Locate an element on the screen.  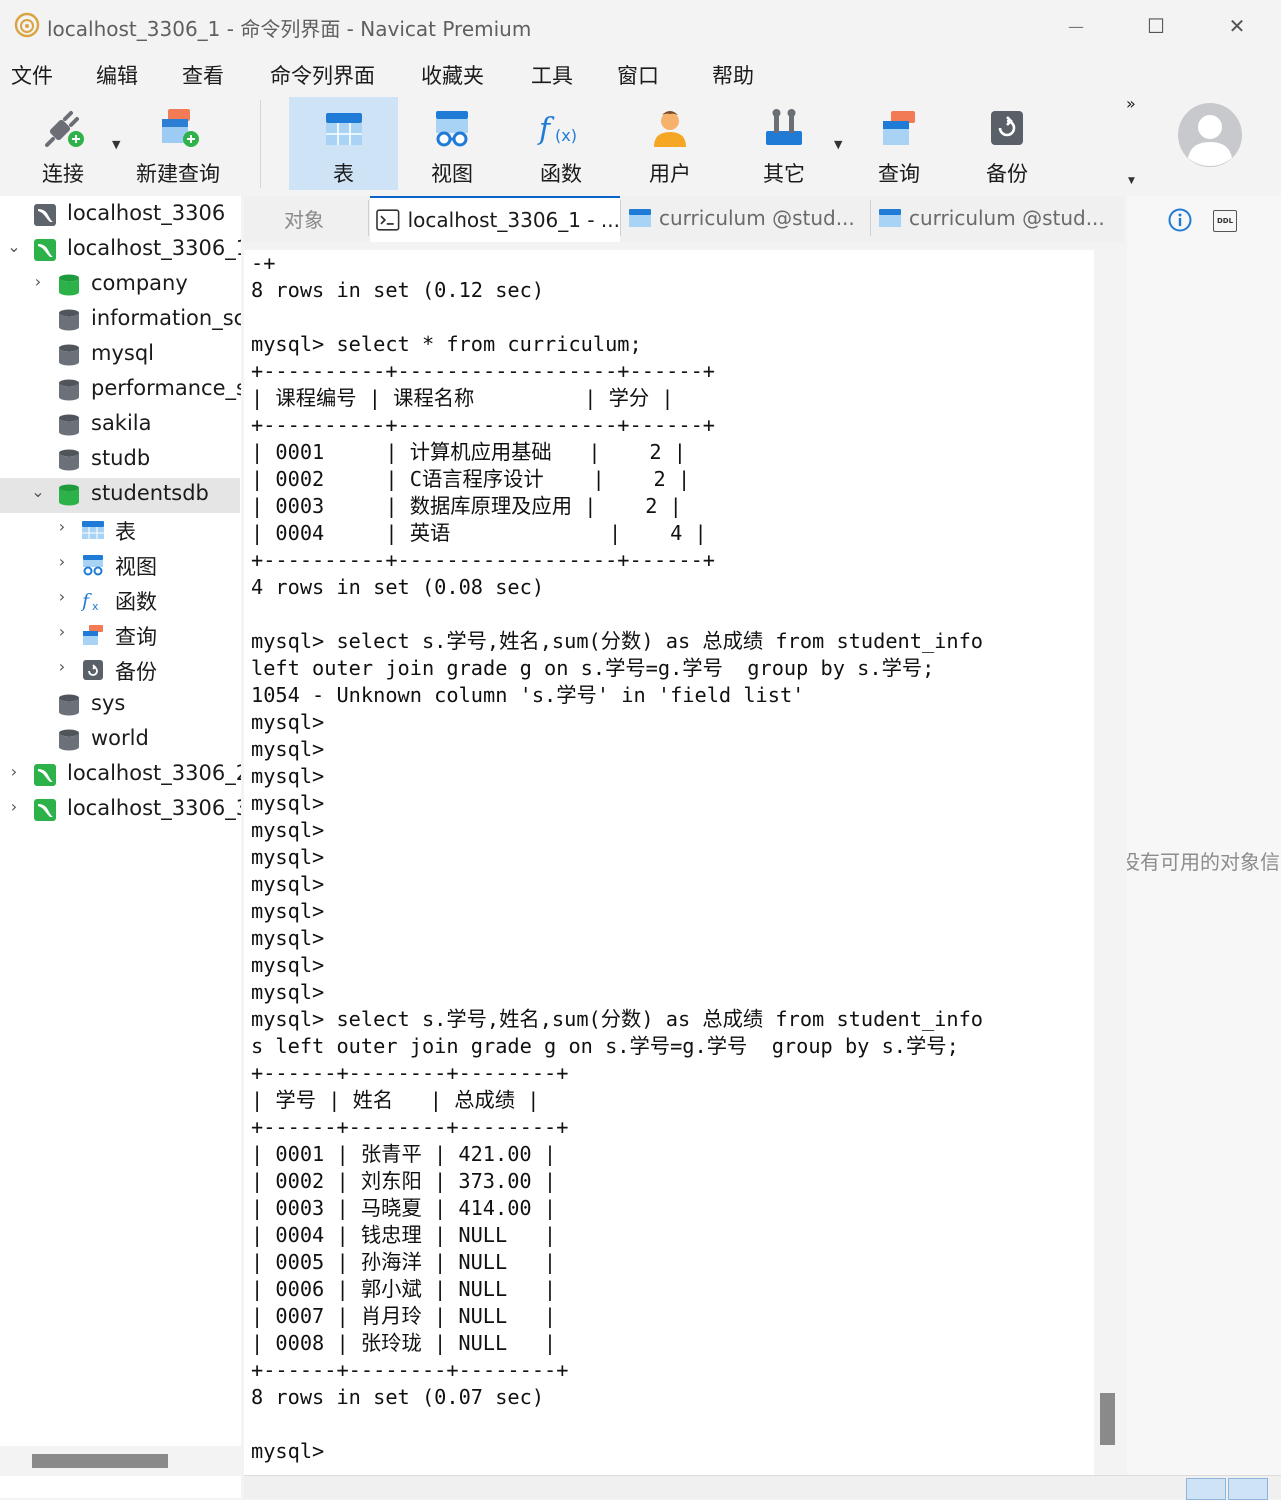
layout-toggle-left is located at coordinates (1206, 1489).